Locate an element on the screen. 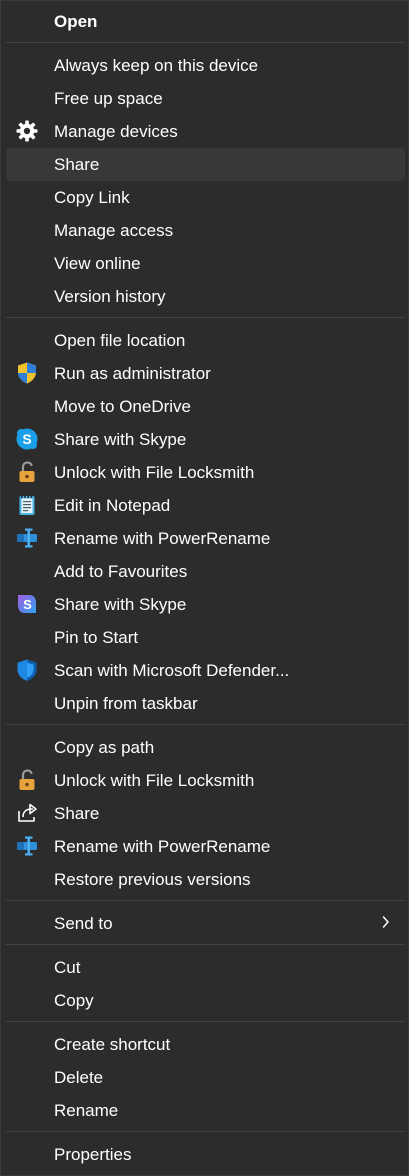 The width and height of the screenshot is (409, 1176). menu-item-copy: Copy is located at coordinates (205, 1000).